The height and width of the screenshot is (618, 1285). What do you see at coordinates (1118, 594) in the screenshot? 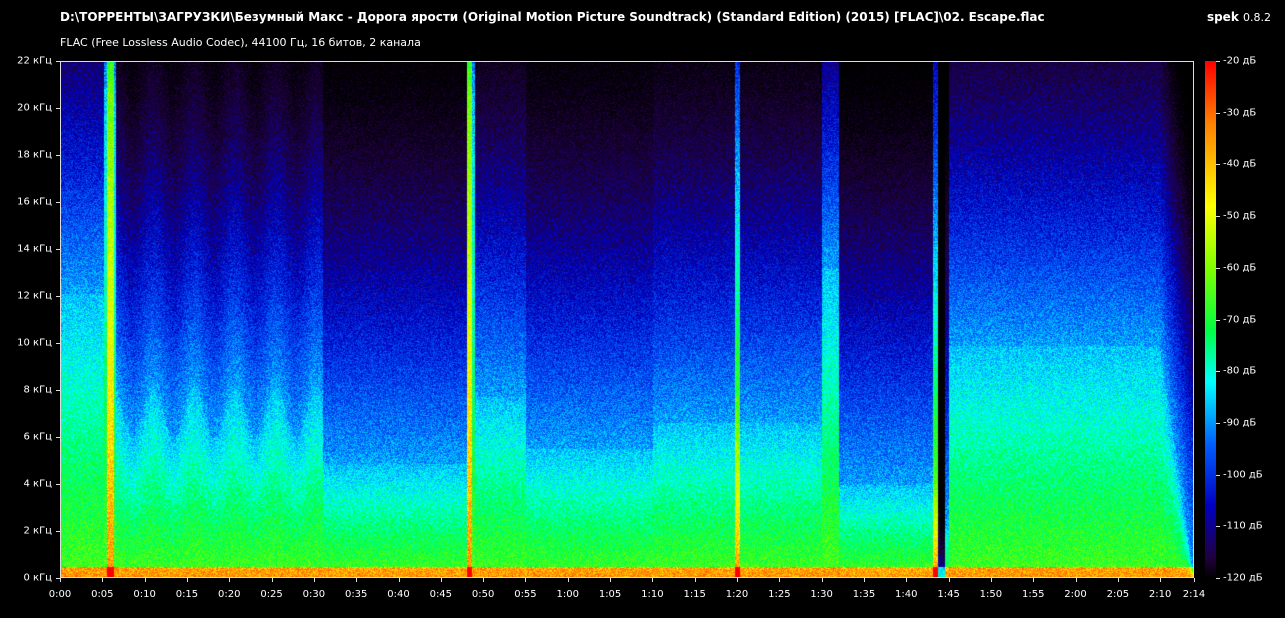
I see `x-tick-label: 2:05` at bounding box center [1118, 594].